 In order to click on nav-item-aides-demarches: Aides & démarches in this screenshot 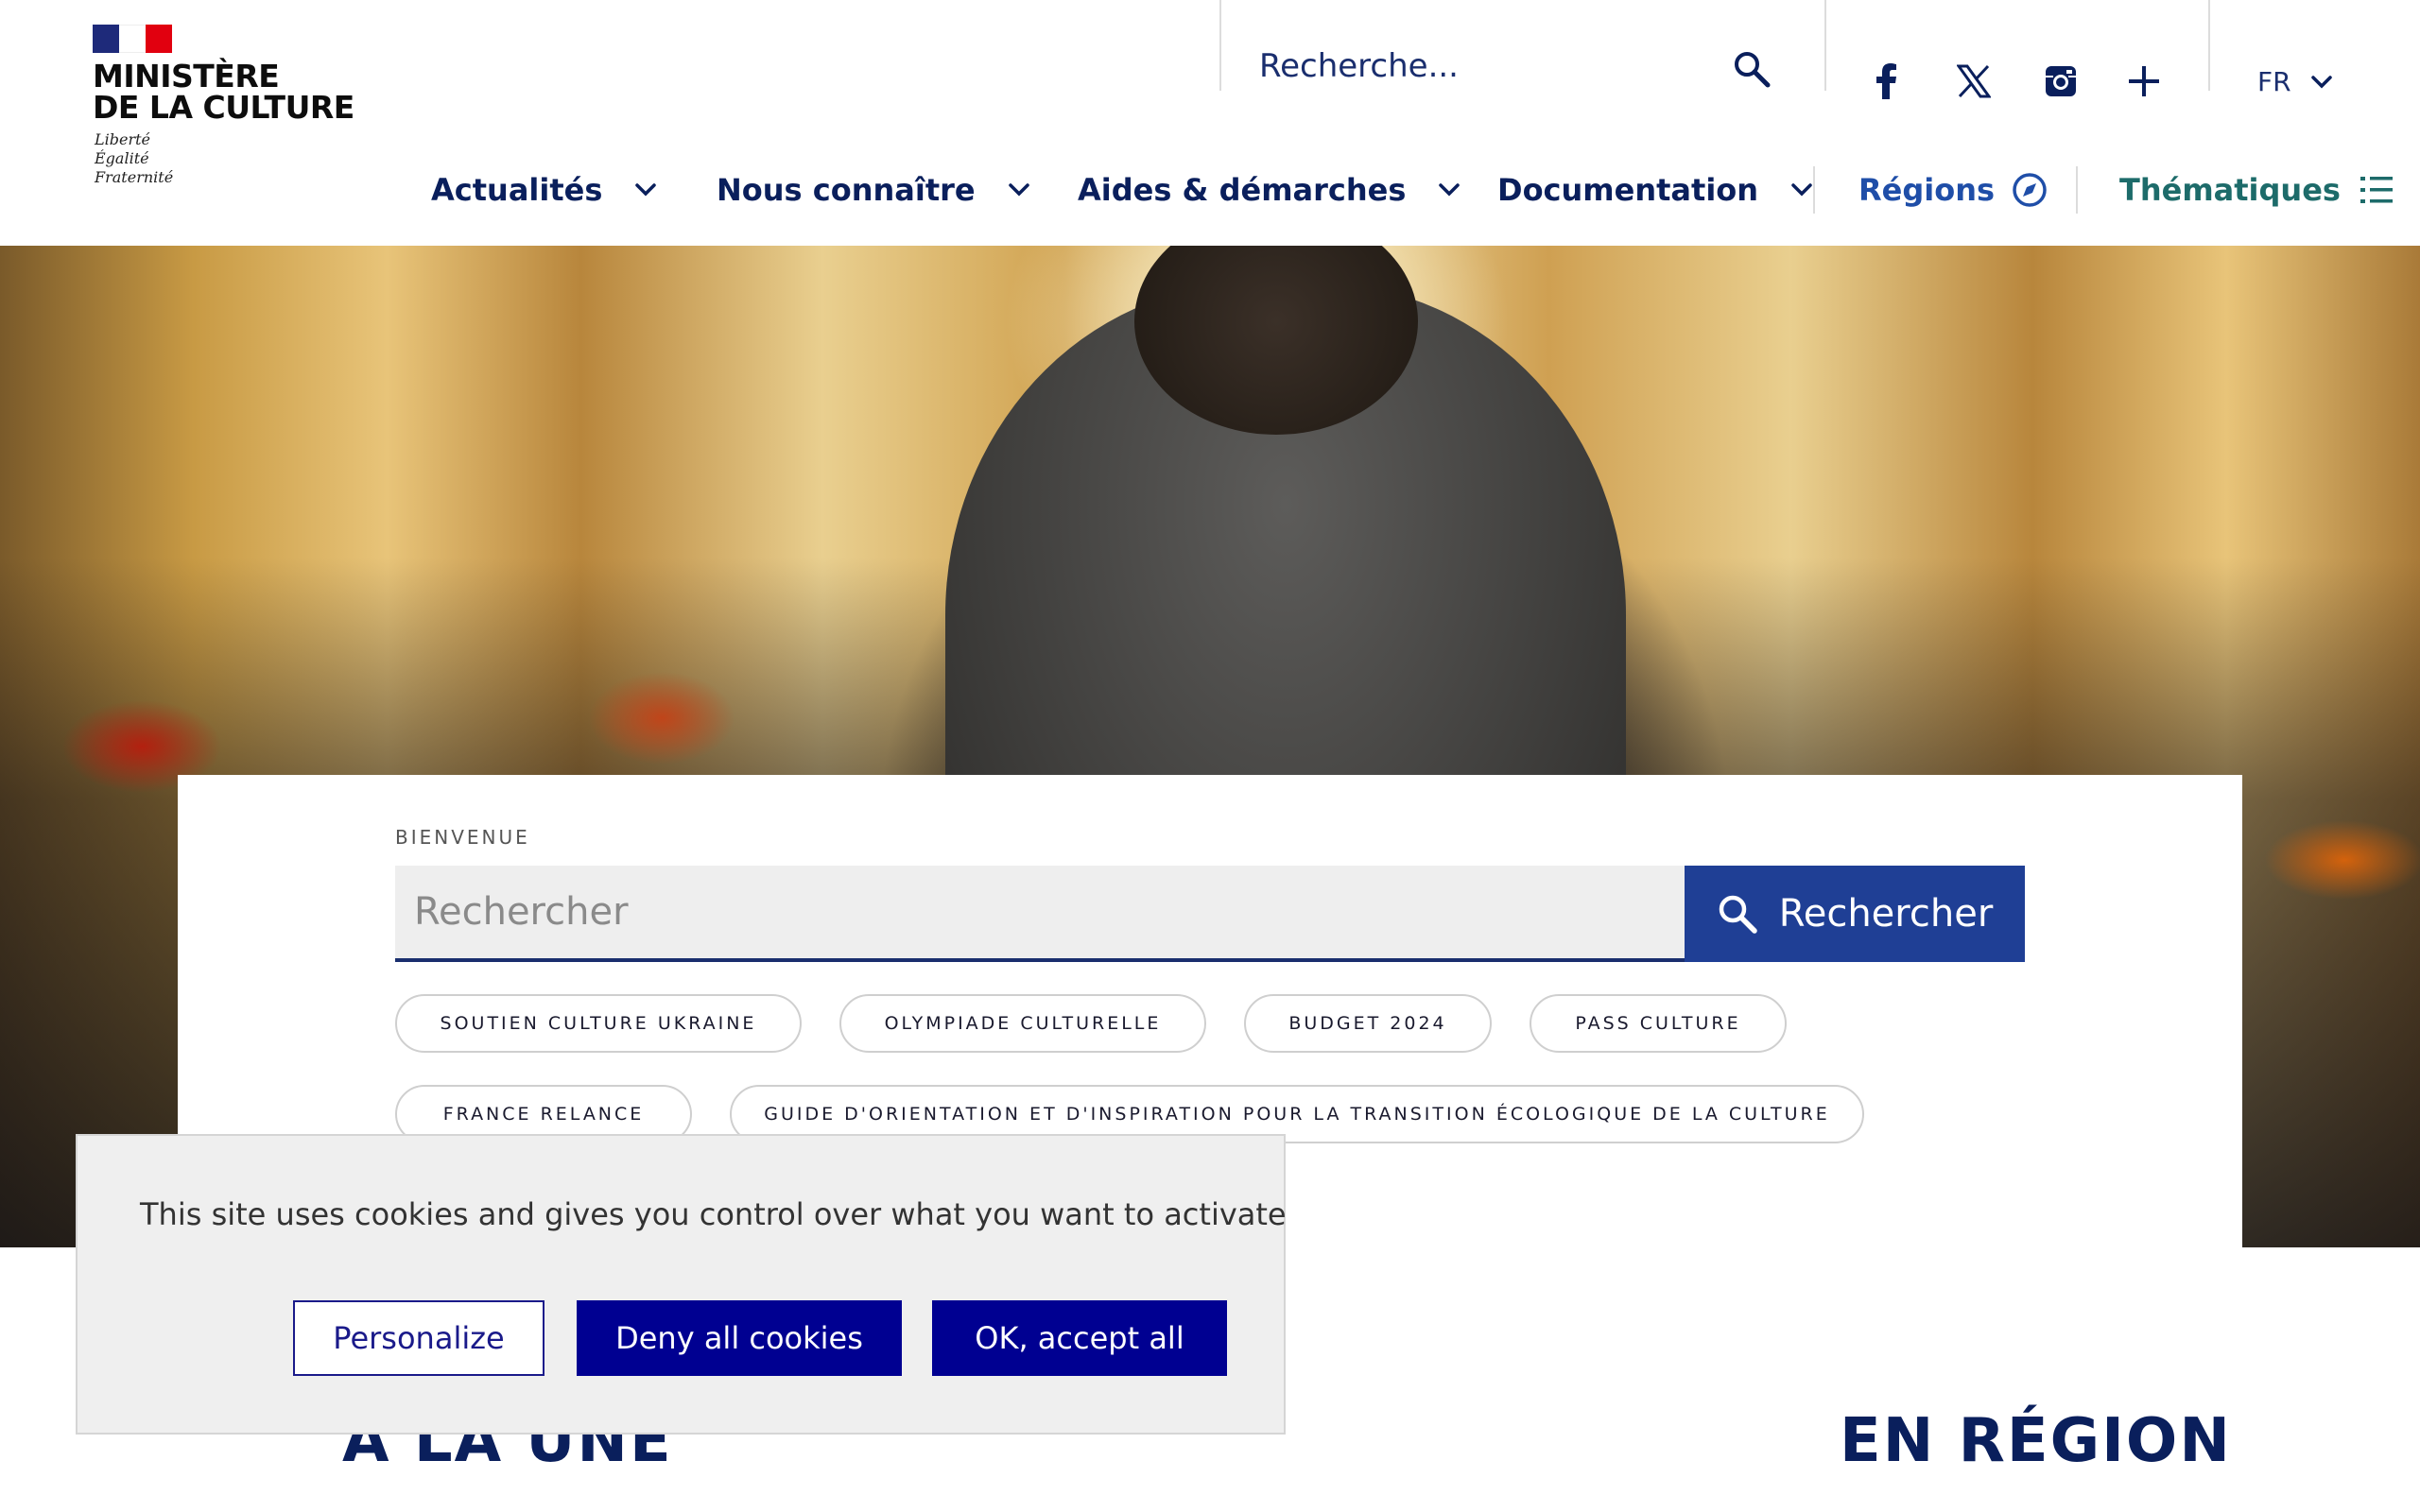, I will do `click(1269, 190)`.